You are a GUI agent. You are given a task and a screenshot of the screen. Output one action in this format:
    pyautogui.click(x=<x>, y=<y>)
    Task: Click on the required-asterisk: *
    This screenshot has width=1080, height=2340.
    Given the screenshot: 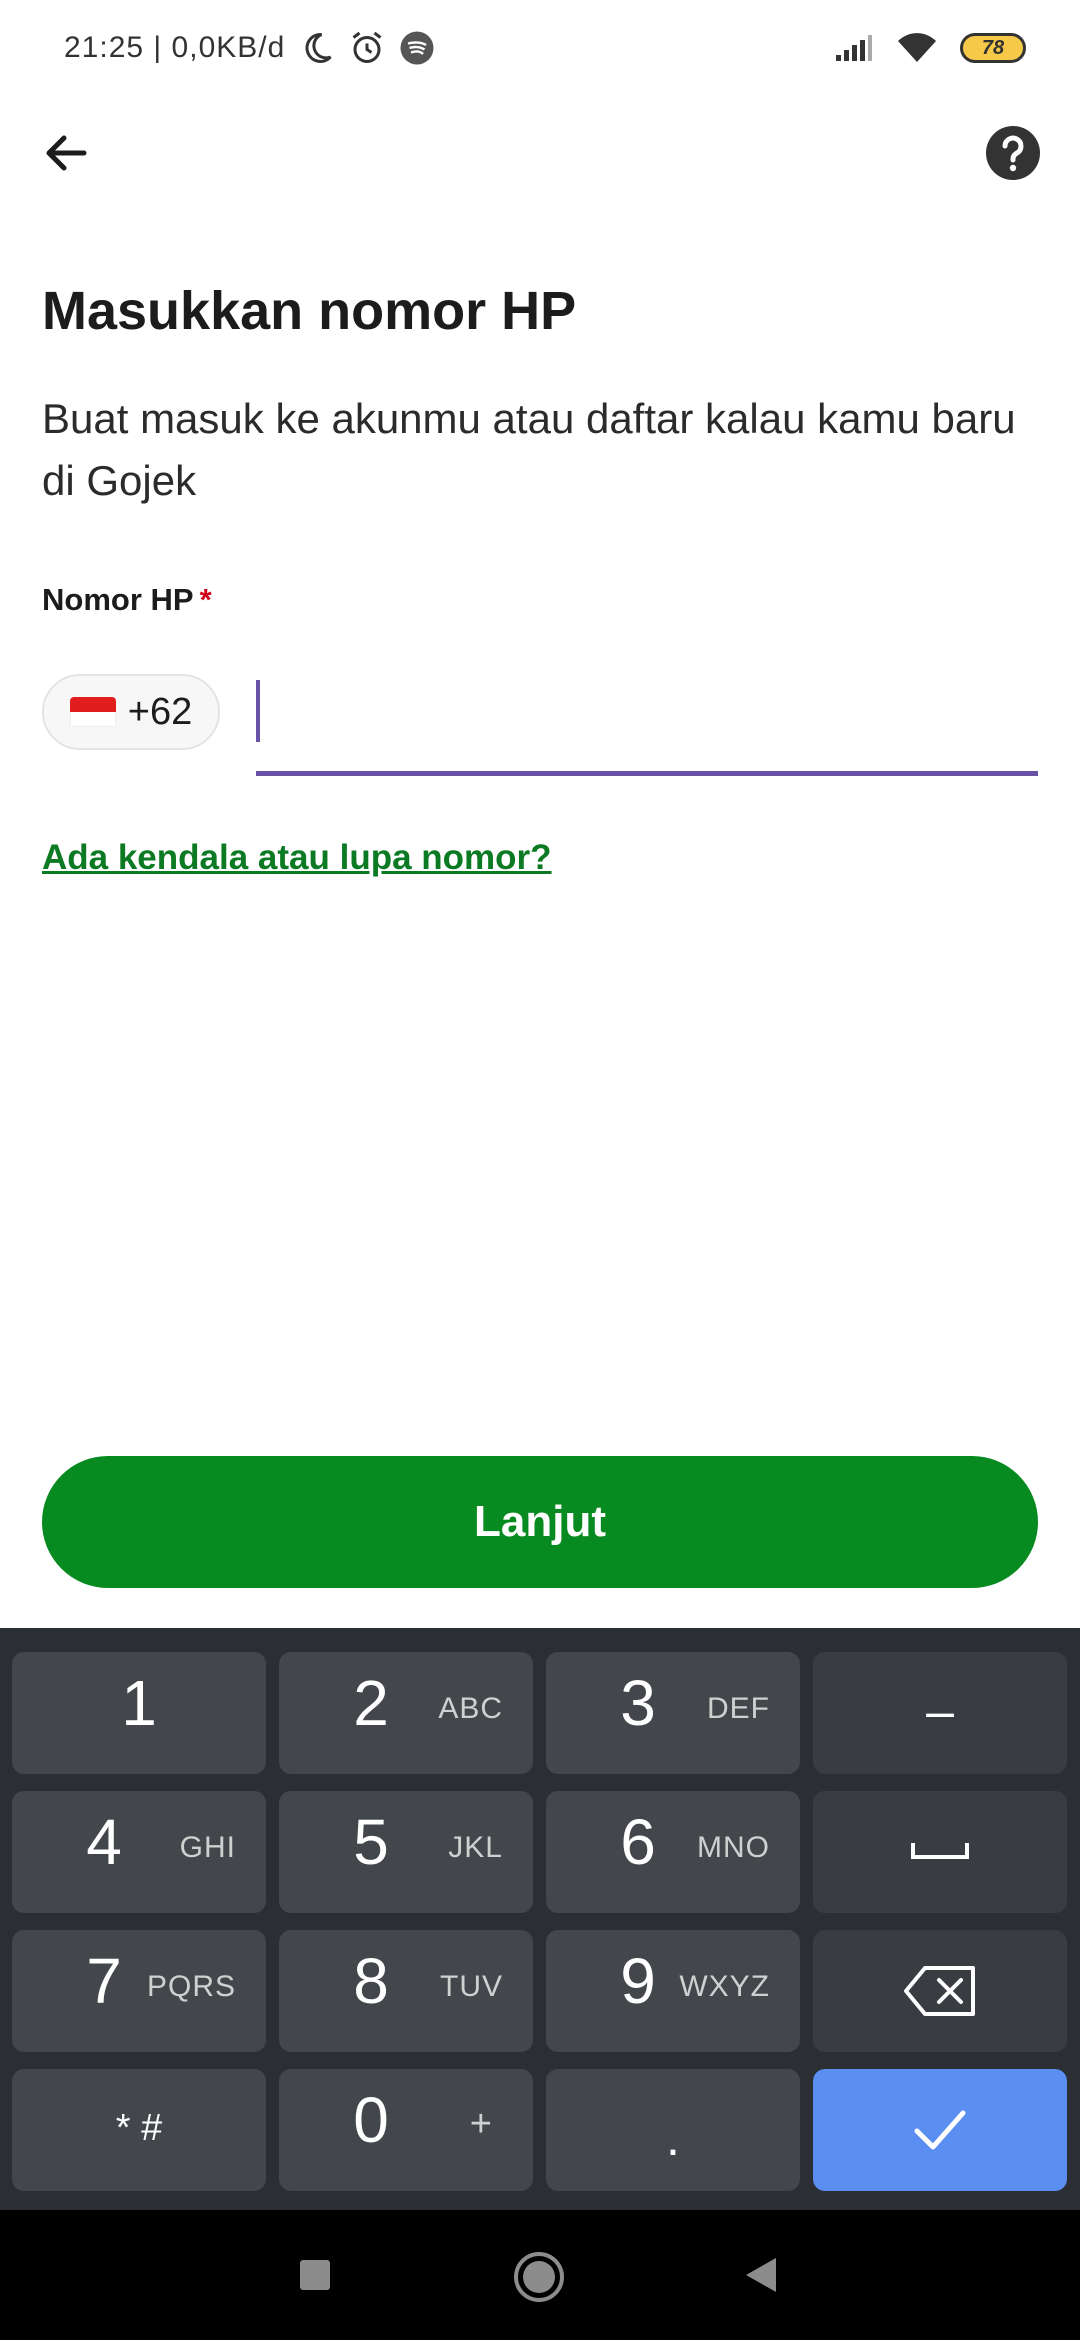 What is the action you would take?
    pyautogui.click(x=205, y=599)
    